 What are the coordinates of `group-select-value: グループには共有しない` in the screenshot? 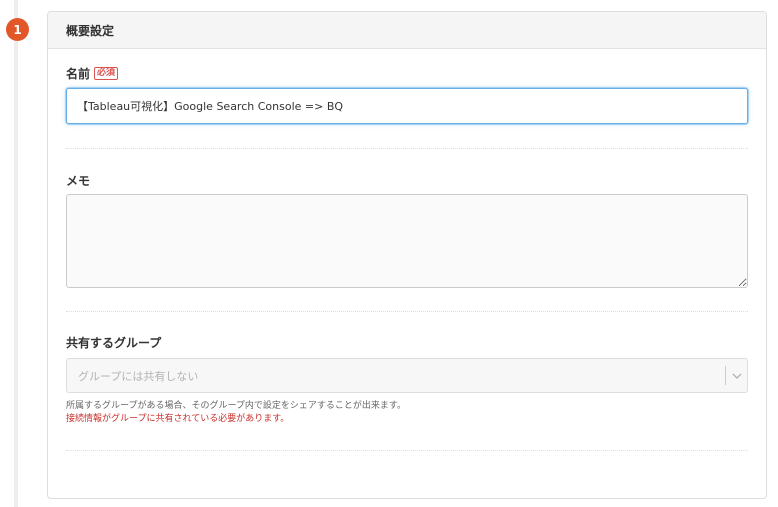 It's located at (138, 376).